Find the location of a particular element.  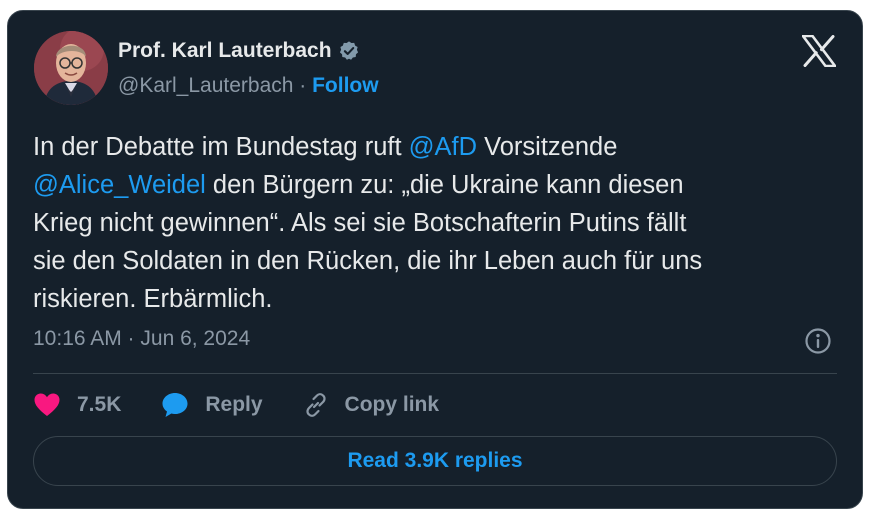

copy-link-button: Copy link is located at coordinates (371, 405).